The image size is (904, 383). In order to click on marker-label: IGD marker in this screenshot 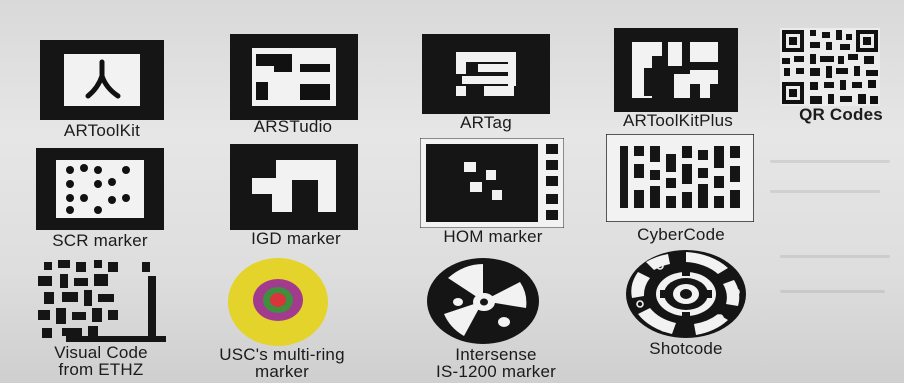, I will do `click(296, 238)`.